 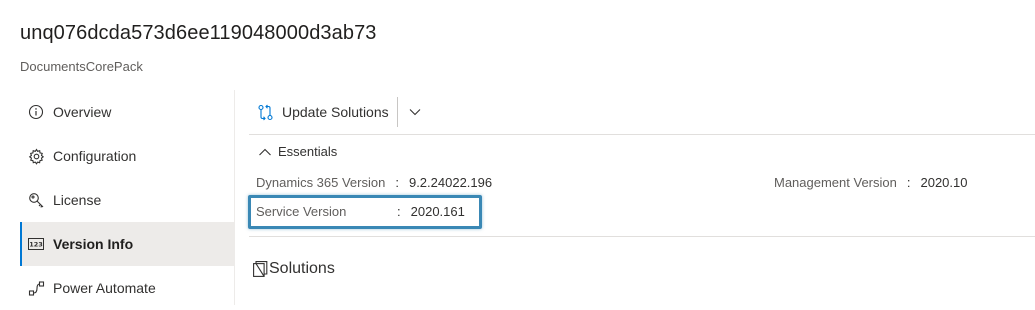 I want to click on management-version-row: Management Version : 2020.10, so click(x=870, y=182).